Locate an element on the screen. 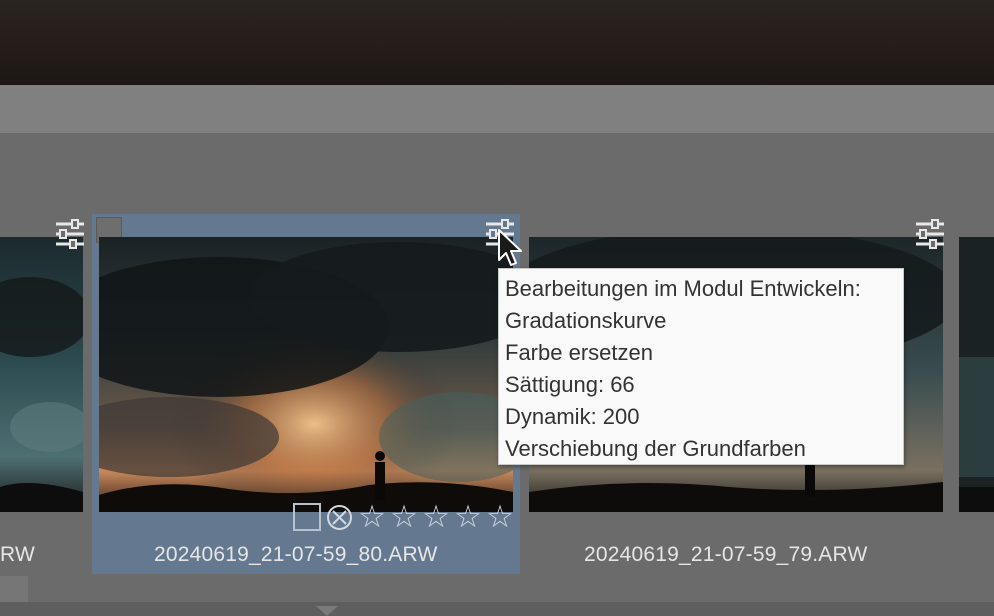  pick-flag-icon is located at coordinates (307, 517).